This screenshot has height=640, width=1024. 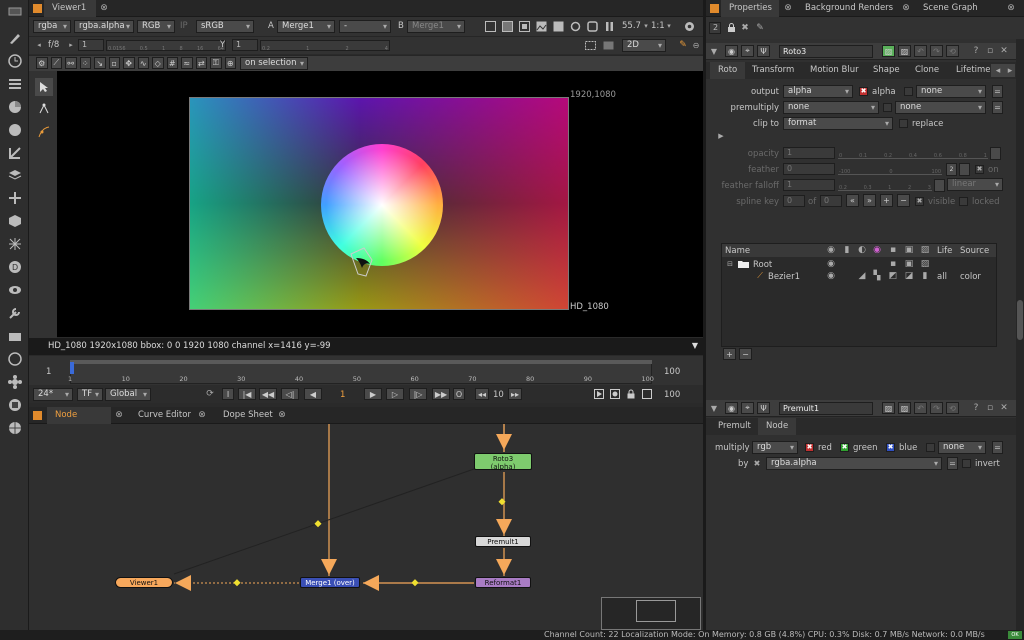 I want to click on globe-icon, so click(x=15, y=428).